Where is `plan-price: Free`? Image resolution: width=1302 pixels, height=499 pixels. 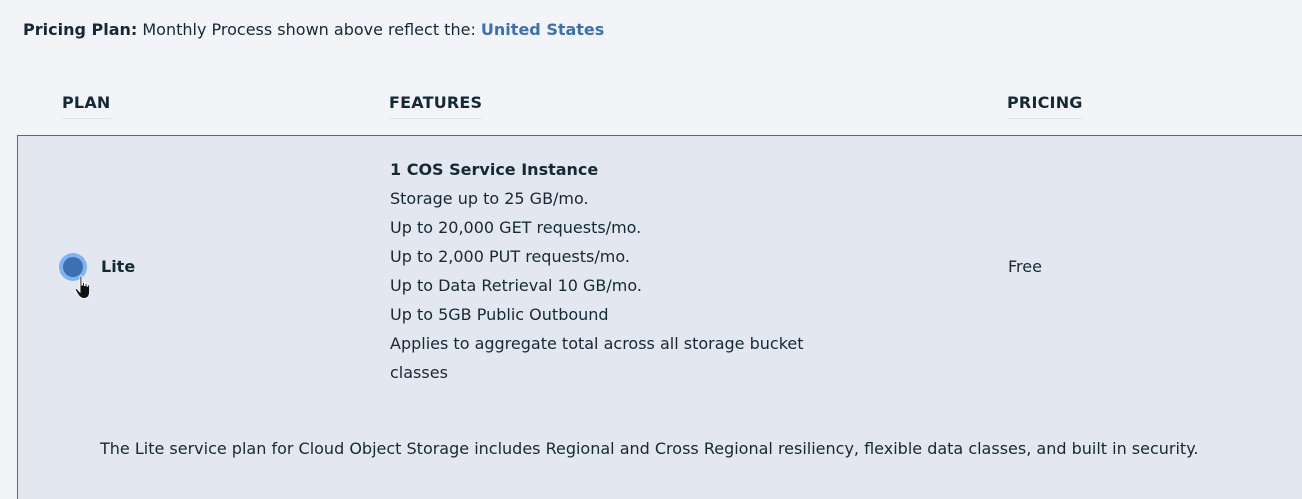
plan-price: Free is located at coordinates (1025, 266).